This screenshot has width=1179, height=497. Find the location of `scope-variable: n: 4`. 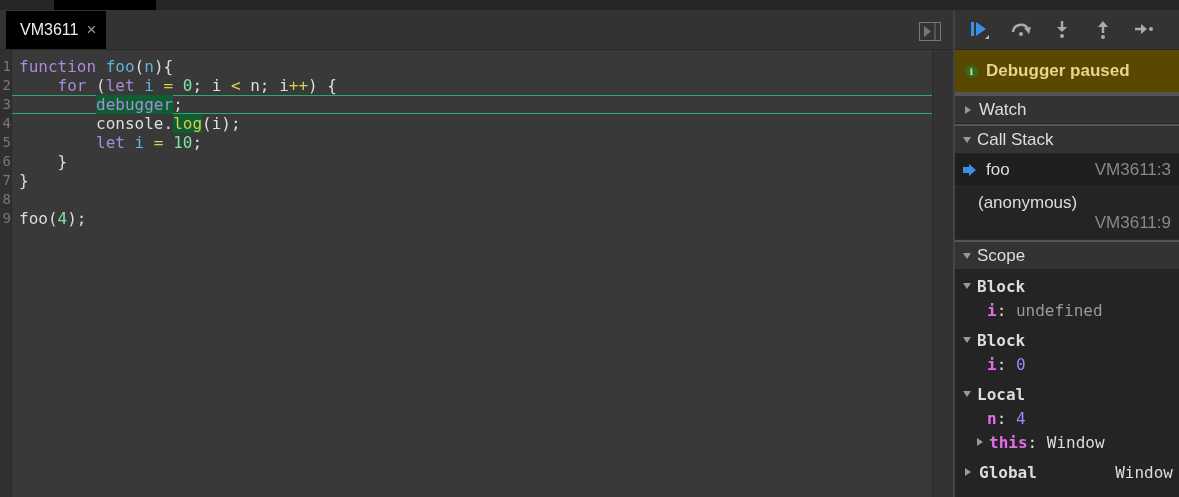

scope-variable: n: 4 is located at coordinates (1006, 418).